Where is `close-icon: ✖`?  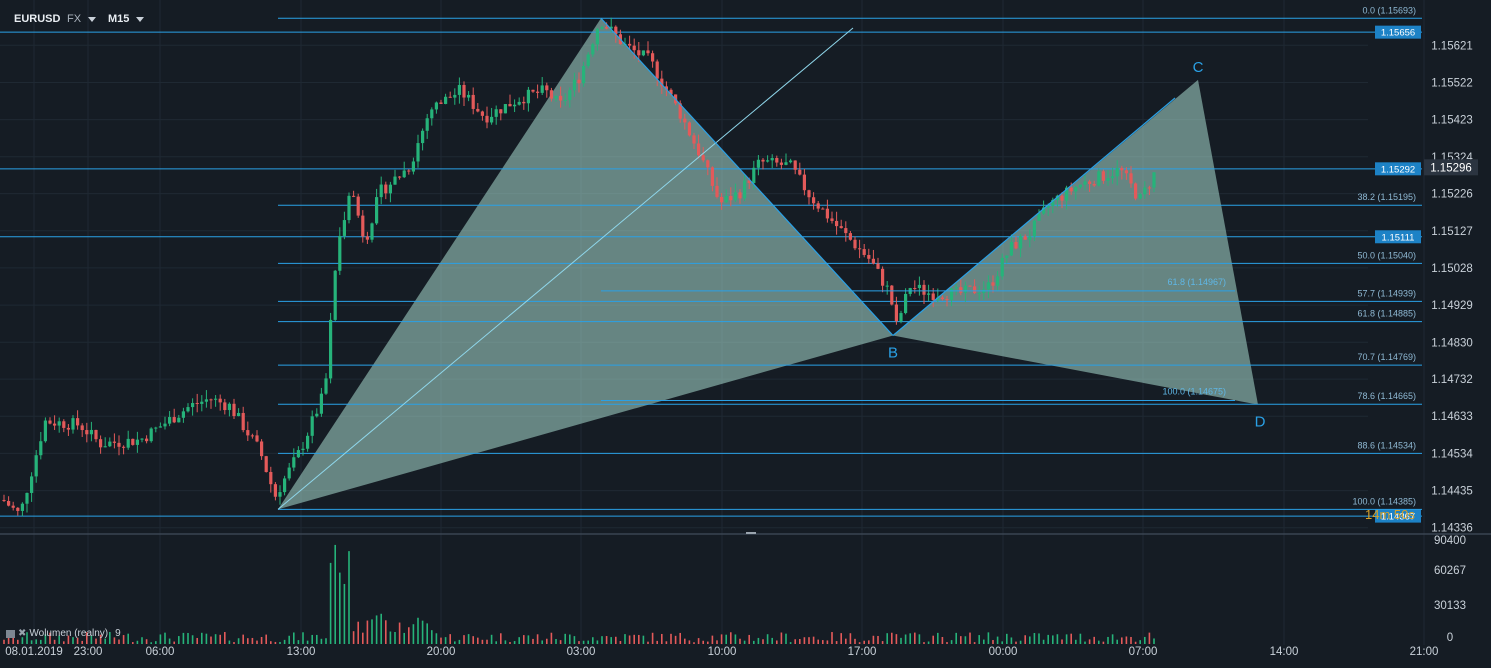 close-icon: ✖ is located at coordinates (22, 633).